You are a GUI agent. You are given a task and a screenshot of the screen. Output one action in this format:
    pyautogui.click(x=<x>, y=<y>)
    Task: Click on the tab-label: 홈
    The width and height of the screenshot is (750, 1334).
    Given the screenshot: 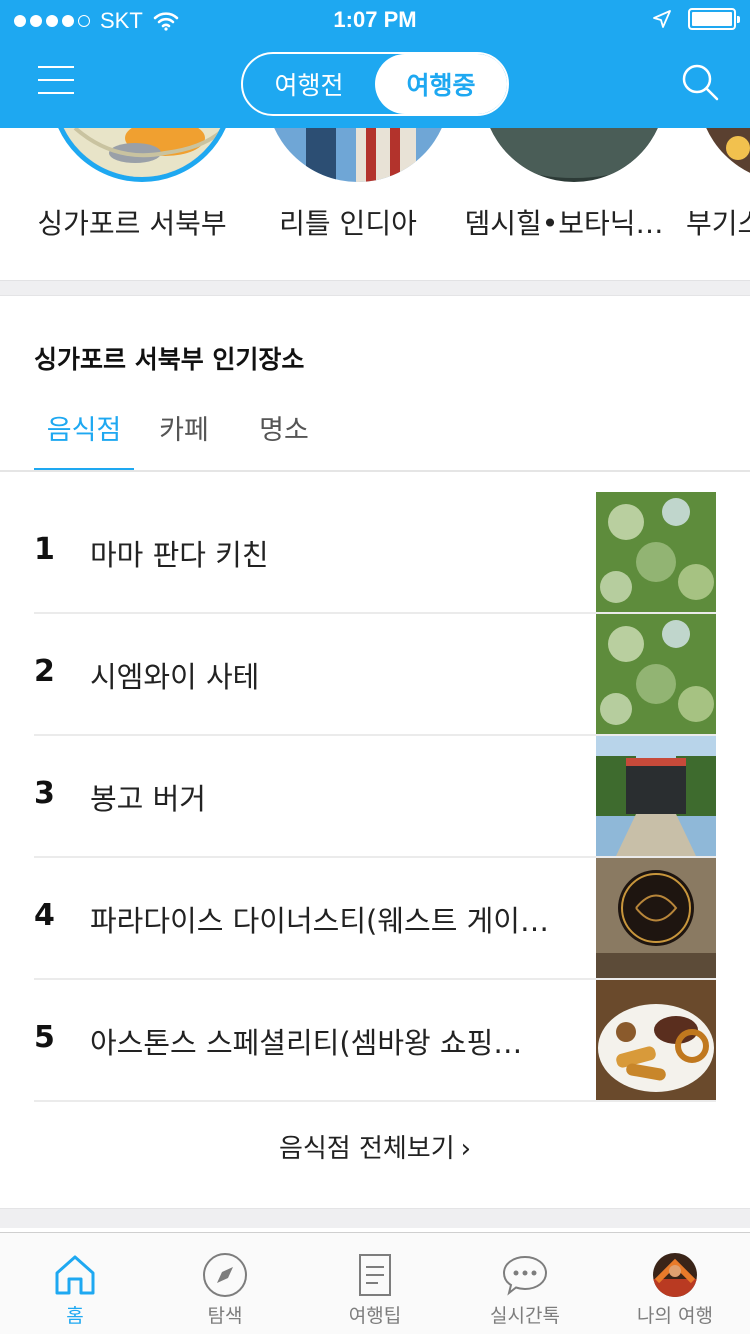 What is the action you would take?
    pyautogui.click(x=75, y=1316)
    